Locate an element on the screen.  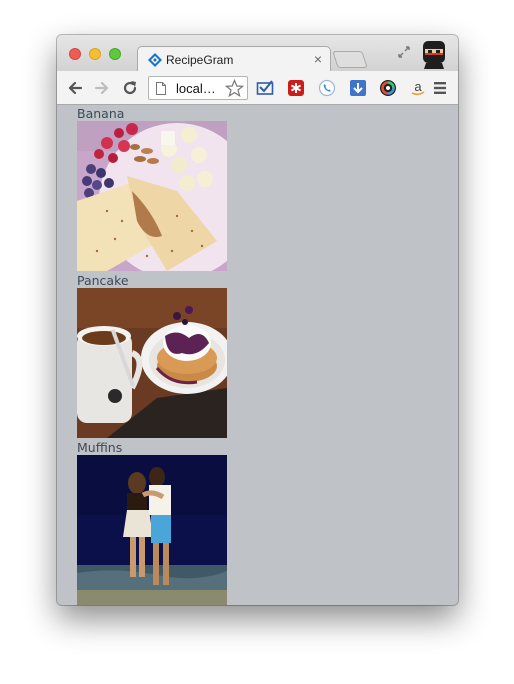
toolbar: local… a is located at coordinates (257, 88).